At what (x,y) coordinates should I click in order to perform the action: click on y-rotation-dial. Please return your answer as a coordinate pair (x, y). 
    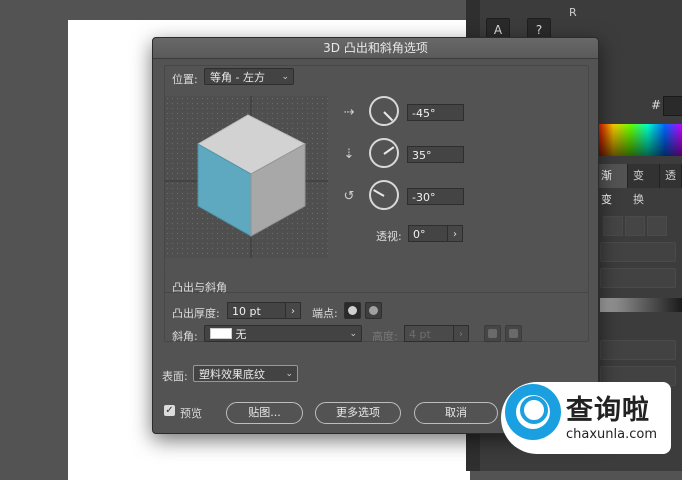
    Looking at the image, I should click on (384, 153).